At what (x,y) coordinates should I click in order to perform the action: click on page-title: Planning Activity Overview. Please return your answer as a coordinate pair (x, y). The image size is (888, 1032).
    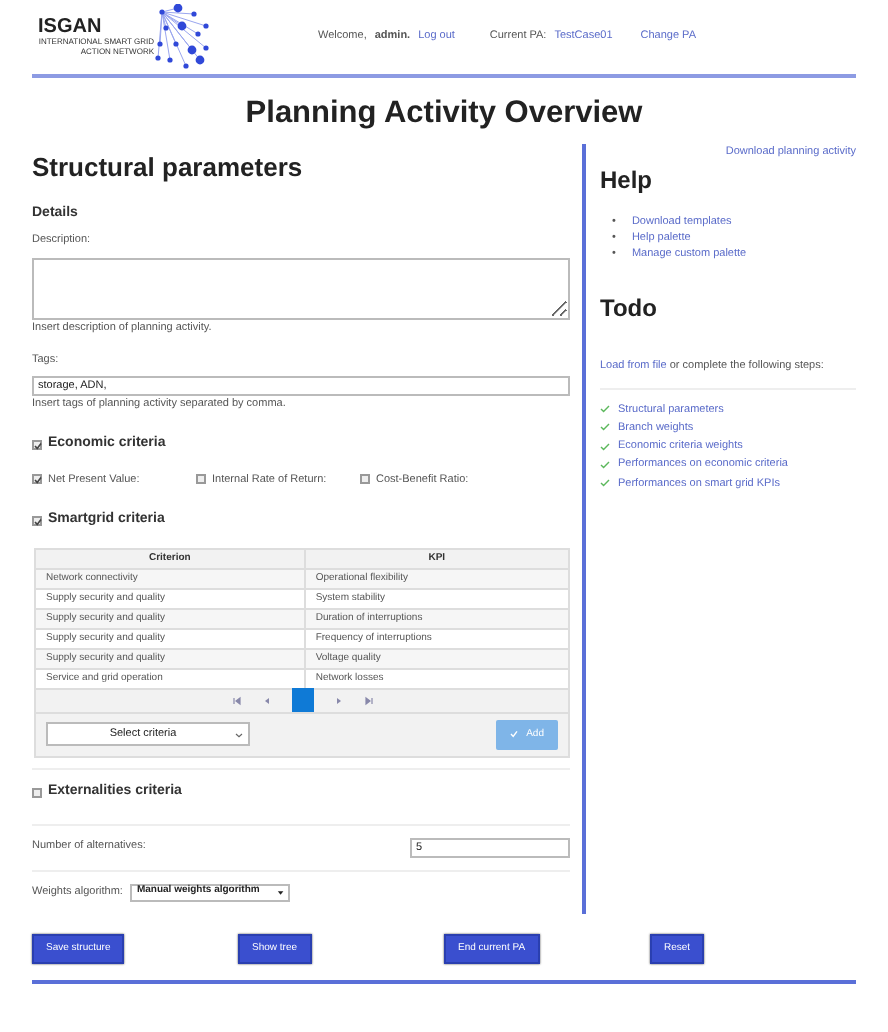
    Looking at the image, I should click on (444, 114).